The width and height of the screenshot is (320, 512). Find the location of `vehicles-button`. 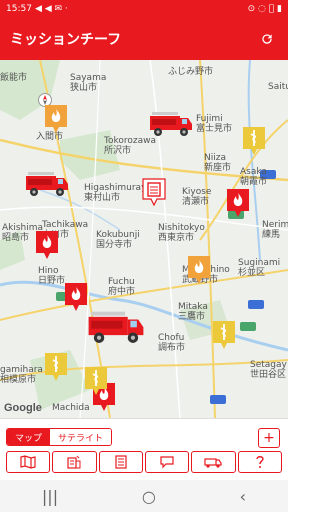

vehicles-button is located at coordinates (213, 462).